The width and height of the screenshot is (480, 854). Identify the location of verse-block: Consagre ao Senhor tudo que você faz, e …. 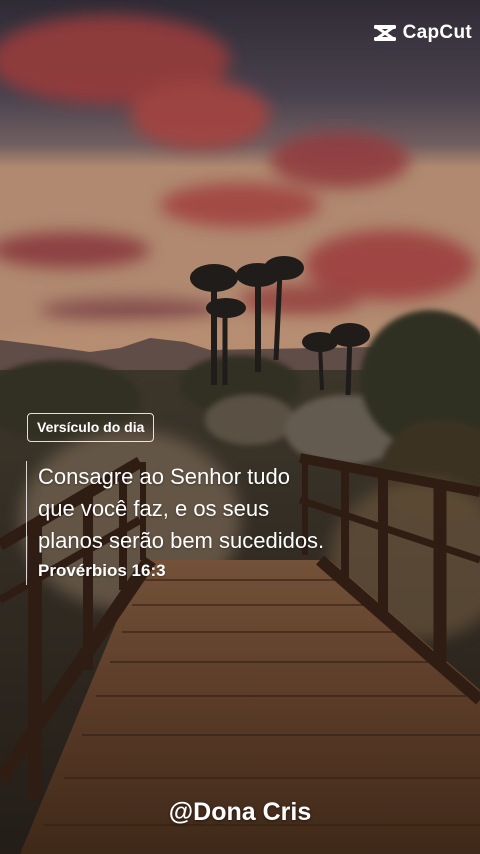
(232, 523).